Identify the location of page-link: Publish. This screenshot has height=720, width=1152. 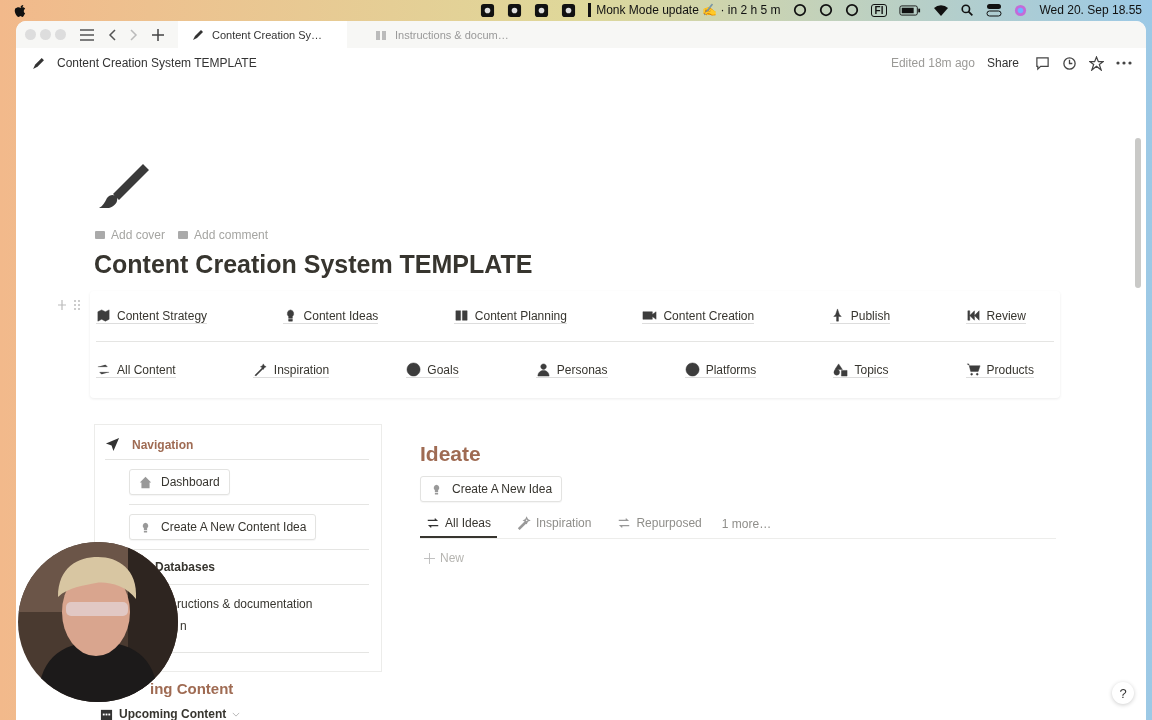
(860, 316).